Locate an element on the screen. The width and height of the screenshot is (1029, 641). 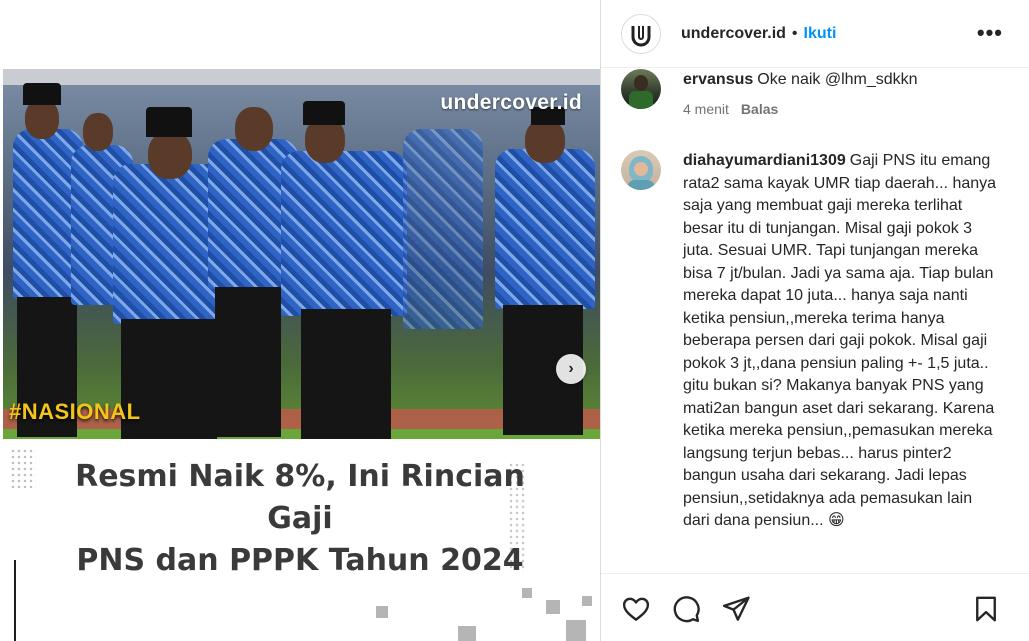
like-button is located at coordinates (636, 609).